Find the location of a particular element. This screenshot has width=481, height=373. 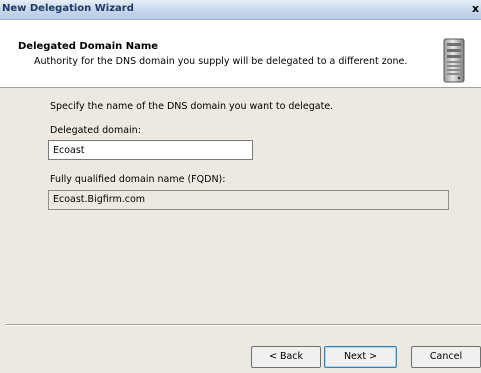

close-icon: x is located at coordinates (476, 9).